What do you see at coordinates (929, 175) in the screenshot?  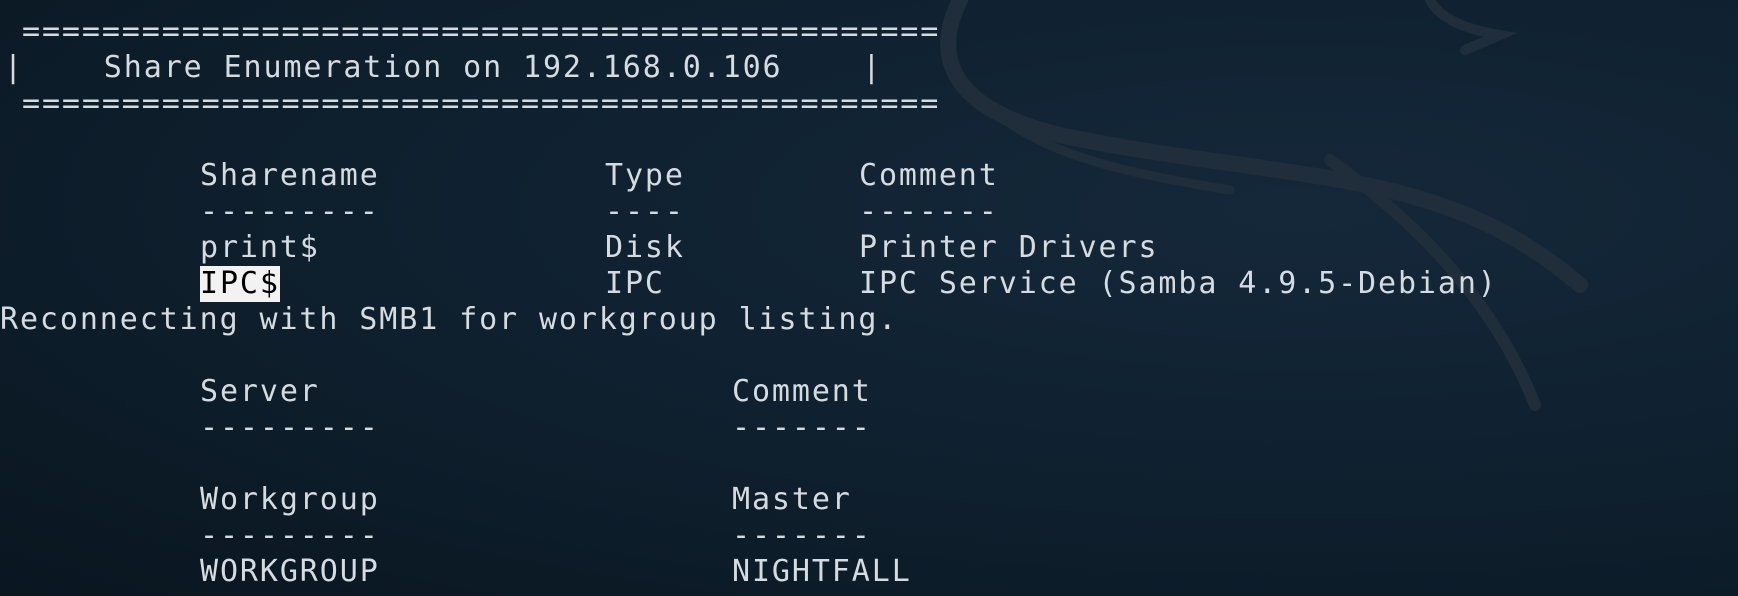 I see `col-header-comment: Comment` at bounding box center [929, 175].